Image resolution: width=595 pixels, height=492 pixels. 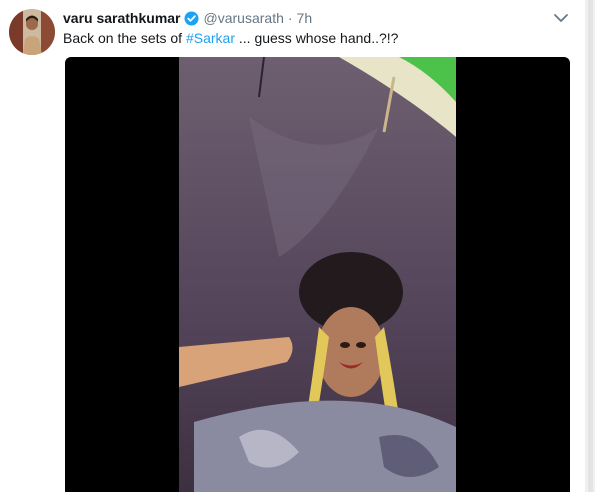 I want to click on tweet-header: varu sarathkumar @varusarath · 7h, so click(x=187, y=18).